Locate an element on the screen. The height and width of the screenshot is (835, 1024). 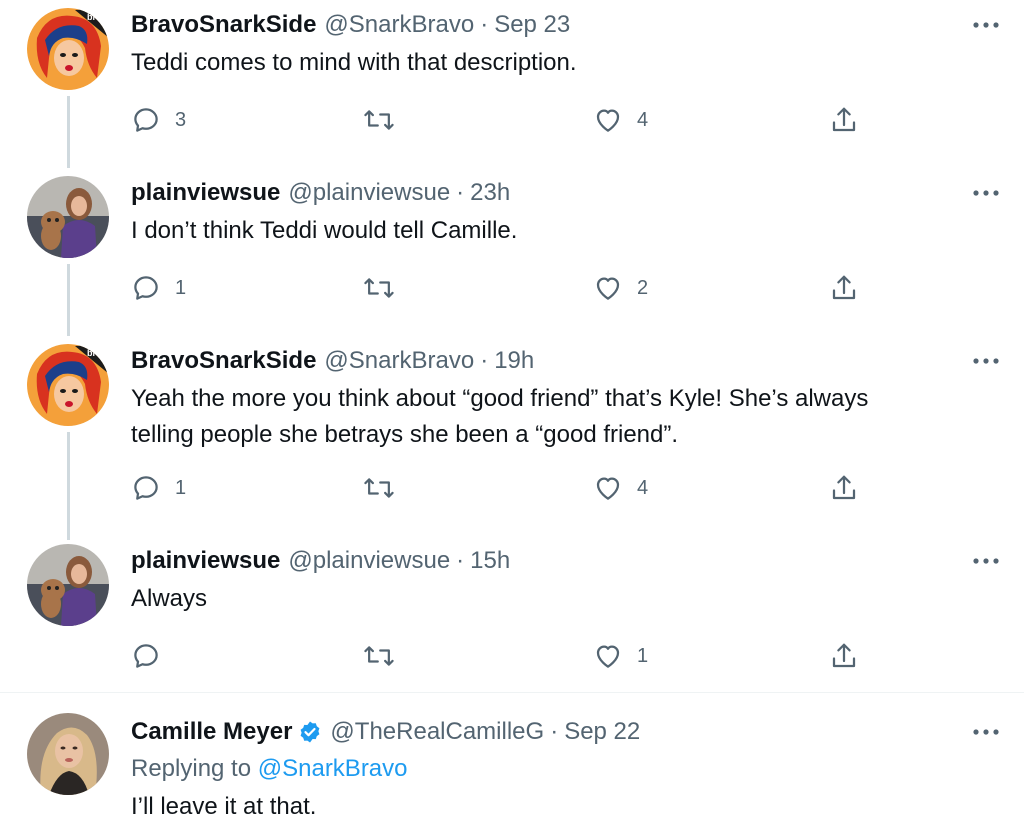
tweet-header: Camille Meyer @TheRealCamilleG · Sep 22 is located at coordinates (385, 732).